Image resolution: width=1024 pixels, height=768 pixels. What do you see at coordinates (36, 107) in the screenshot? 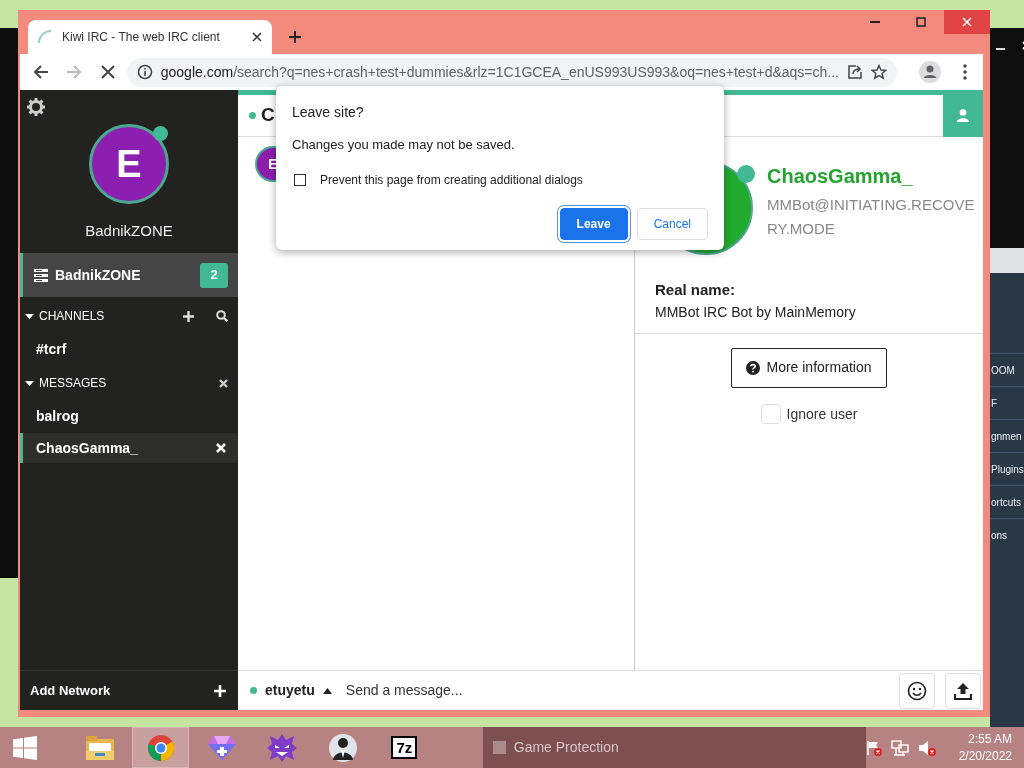
I see `settings-icon` at bounding box center [36, 107].